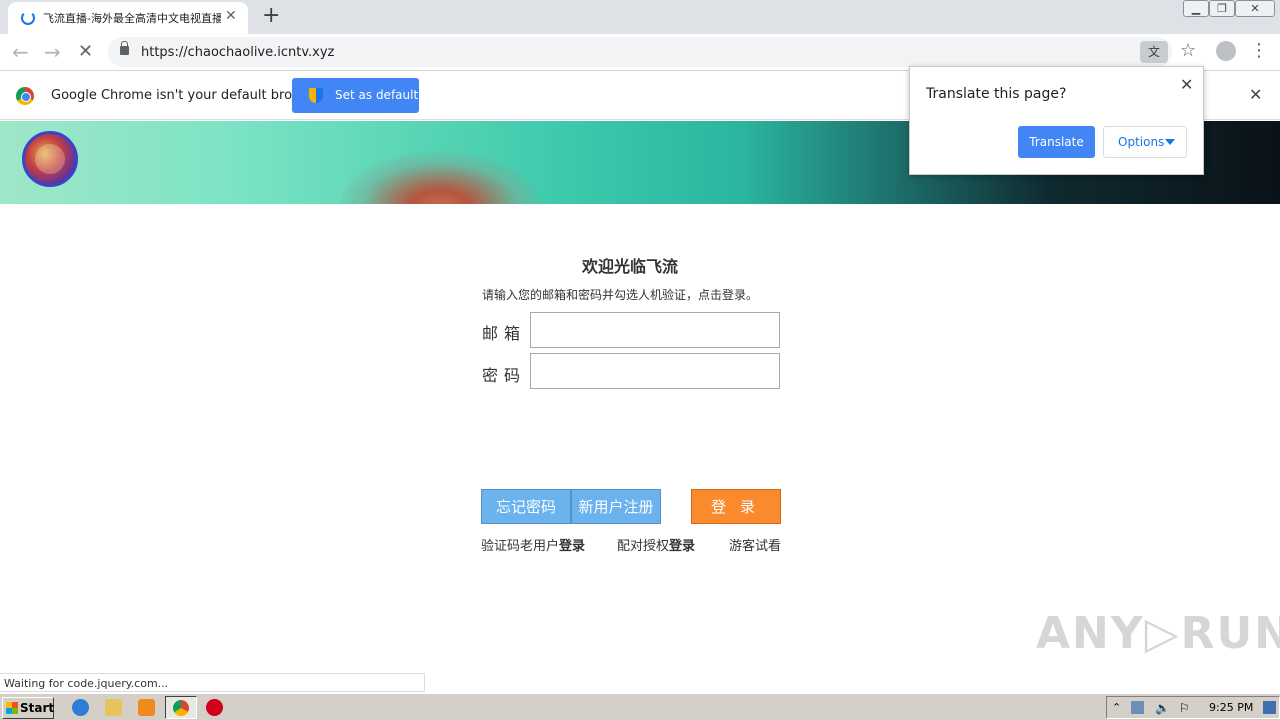 The image size is (1280, 720). Describe the element at coordinates (124, 48) in the screenshot. I see `lock-icon` at that location.